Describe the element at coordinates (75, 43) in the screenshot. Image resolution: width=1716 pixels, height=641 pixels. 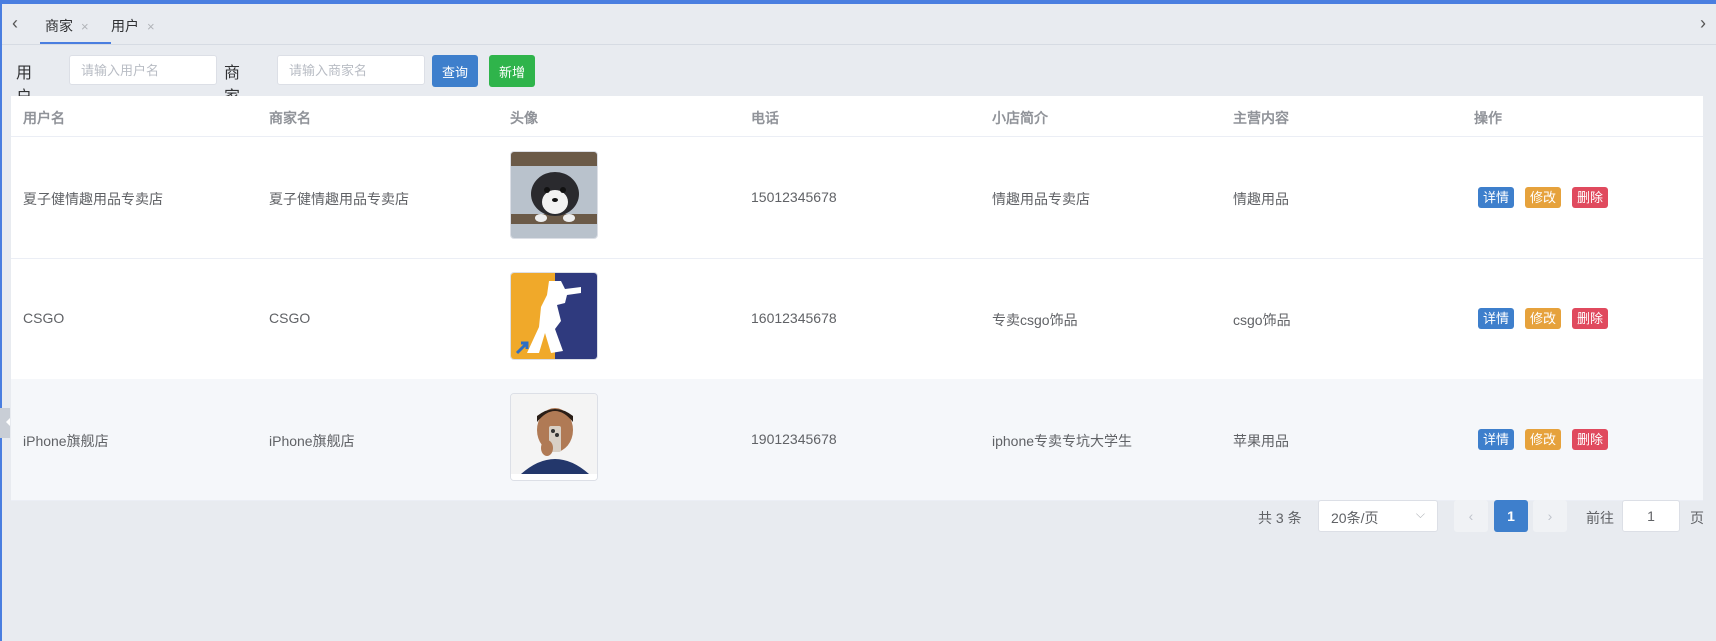
I see `active-tab-indicator` at that location.